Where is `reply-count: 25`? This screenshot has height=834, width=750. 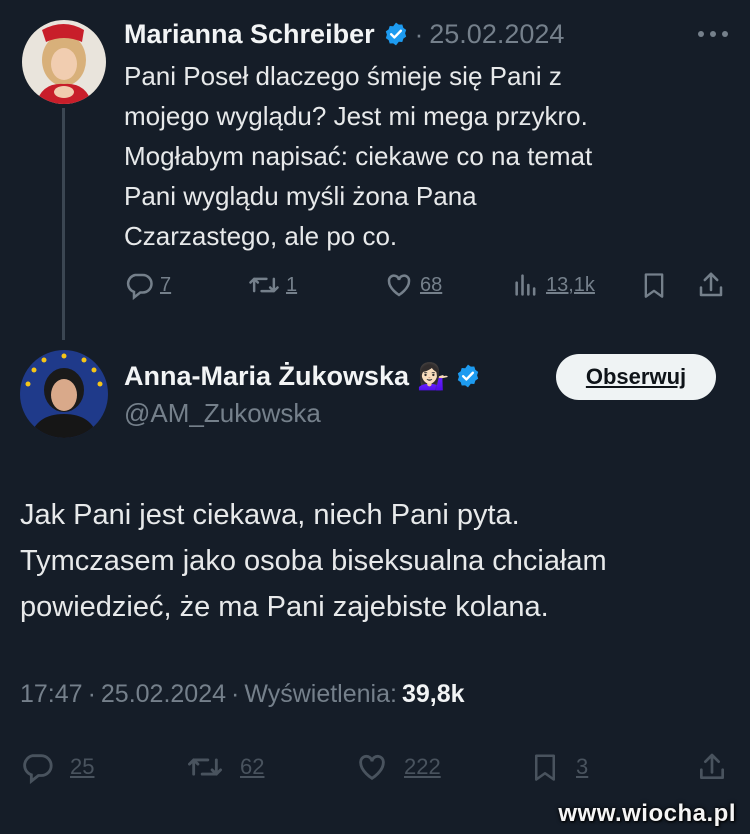 reply-count: 25 is located at coordinates (82, 766).